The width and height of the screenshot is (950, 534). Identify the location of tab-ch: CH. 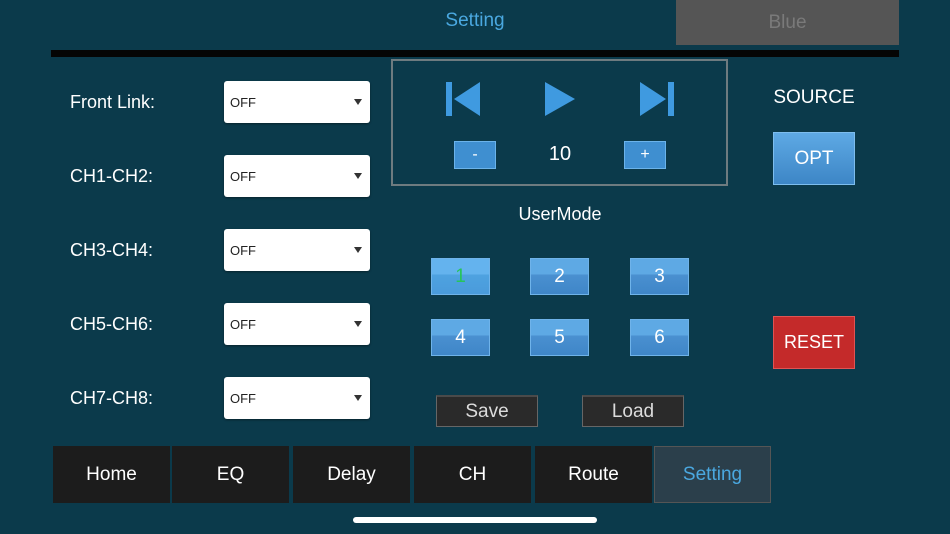
(472, 474).